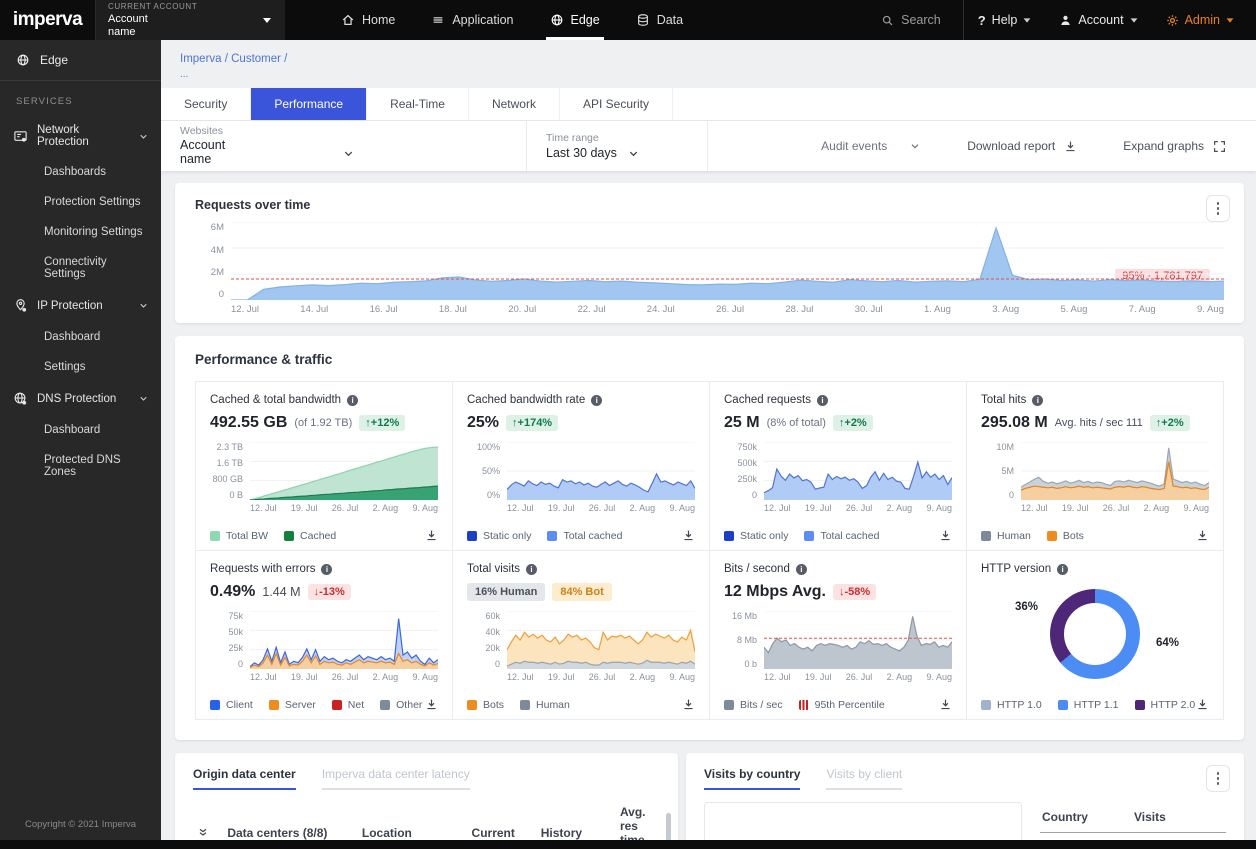 Image resolution: width=1256 pixels, height=849 pixels. I want to click on expand-graphs-button: Expand graphs, so click(1174, 146).